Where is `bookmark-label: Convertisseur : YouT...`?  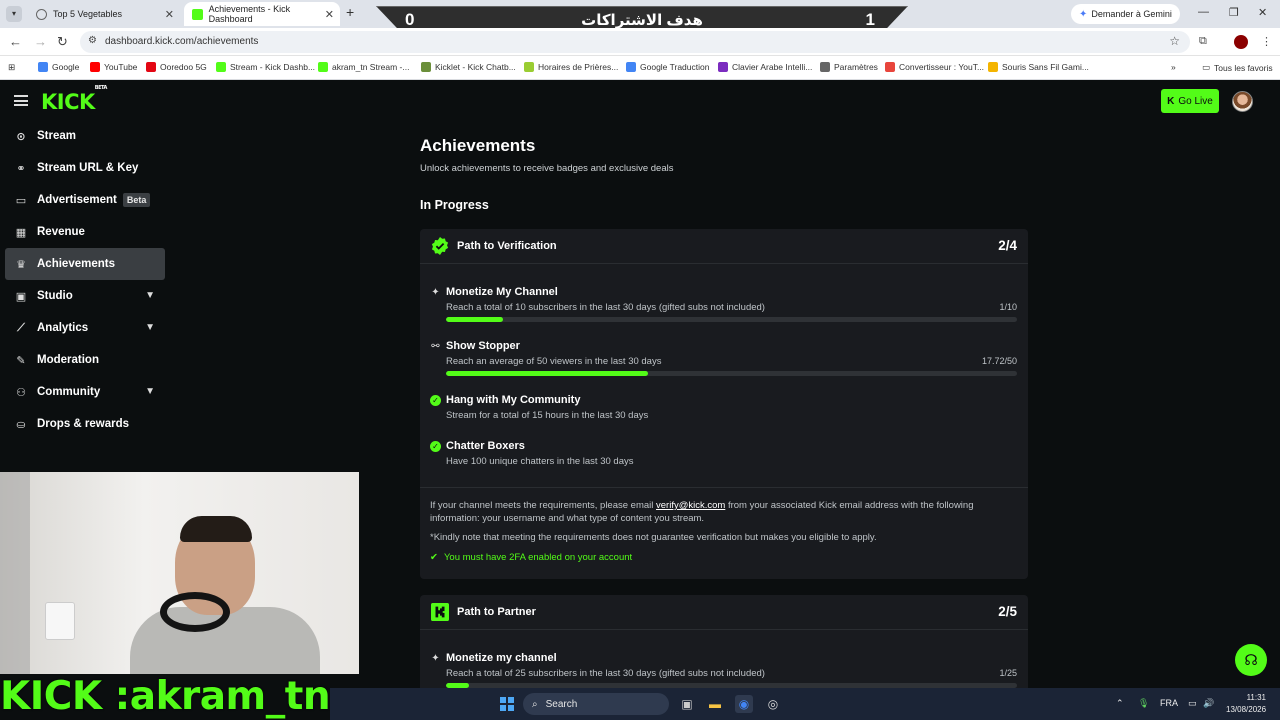
bookmark-label: Convertisseur : YouT... is located at coordinates (942, 67).